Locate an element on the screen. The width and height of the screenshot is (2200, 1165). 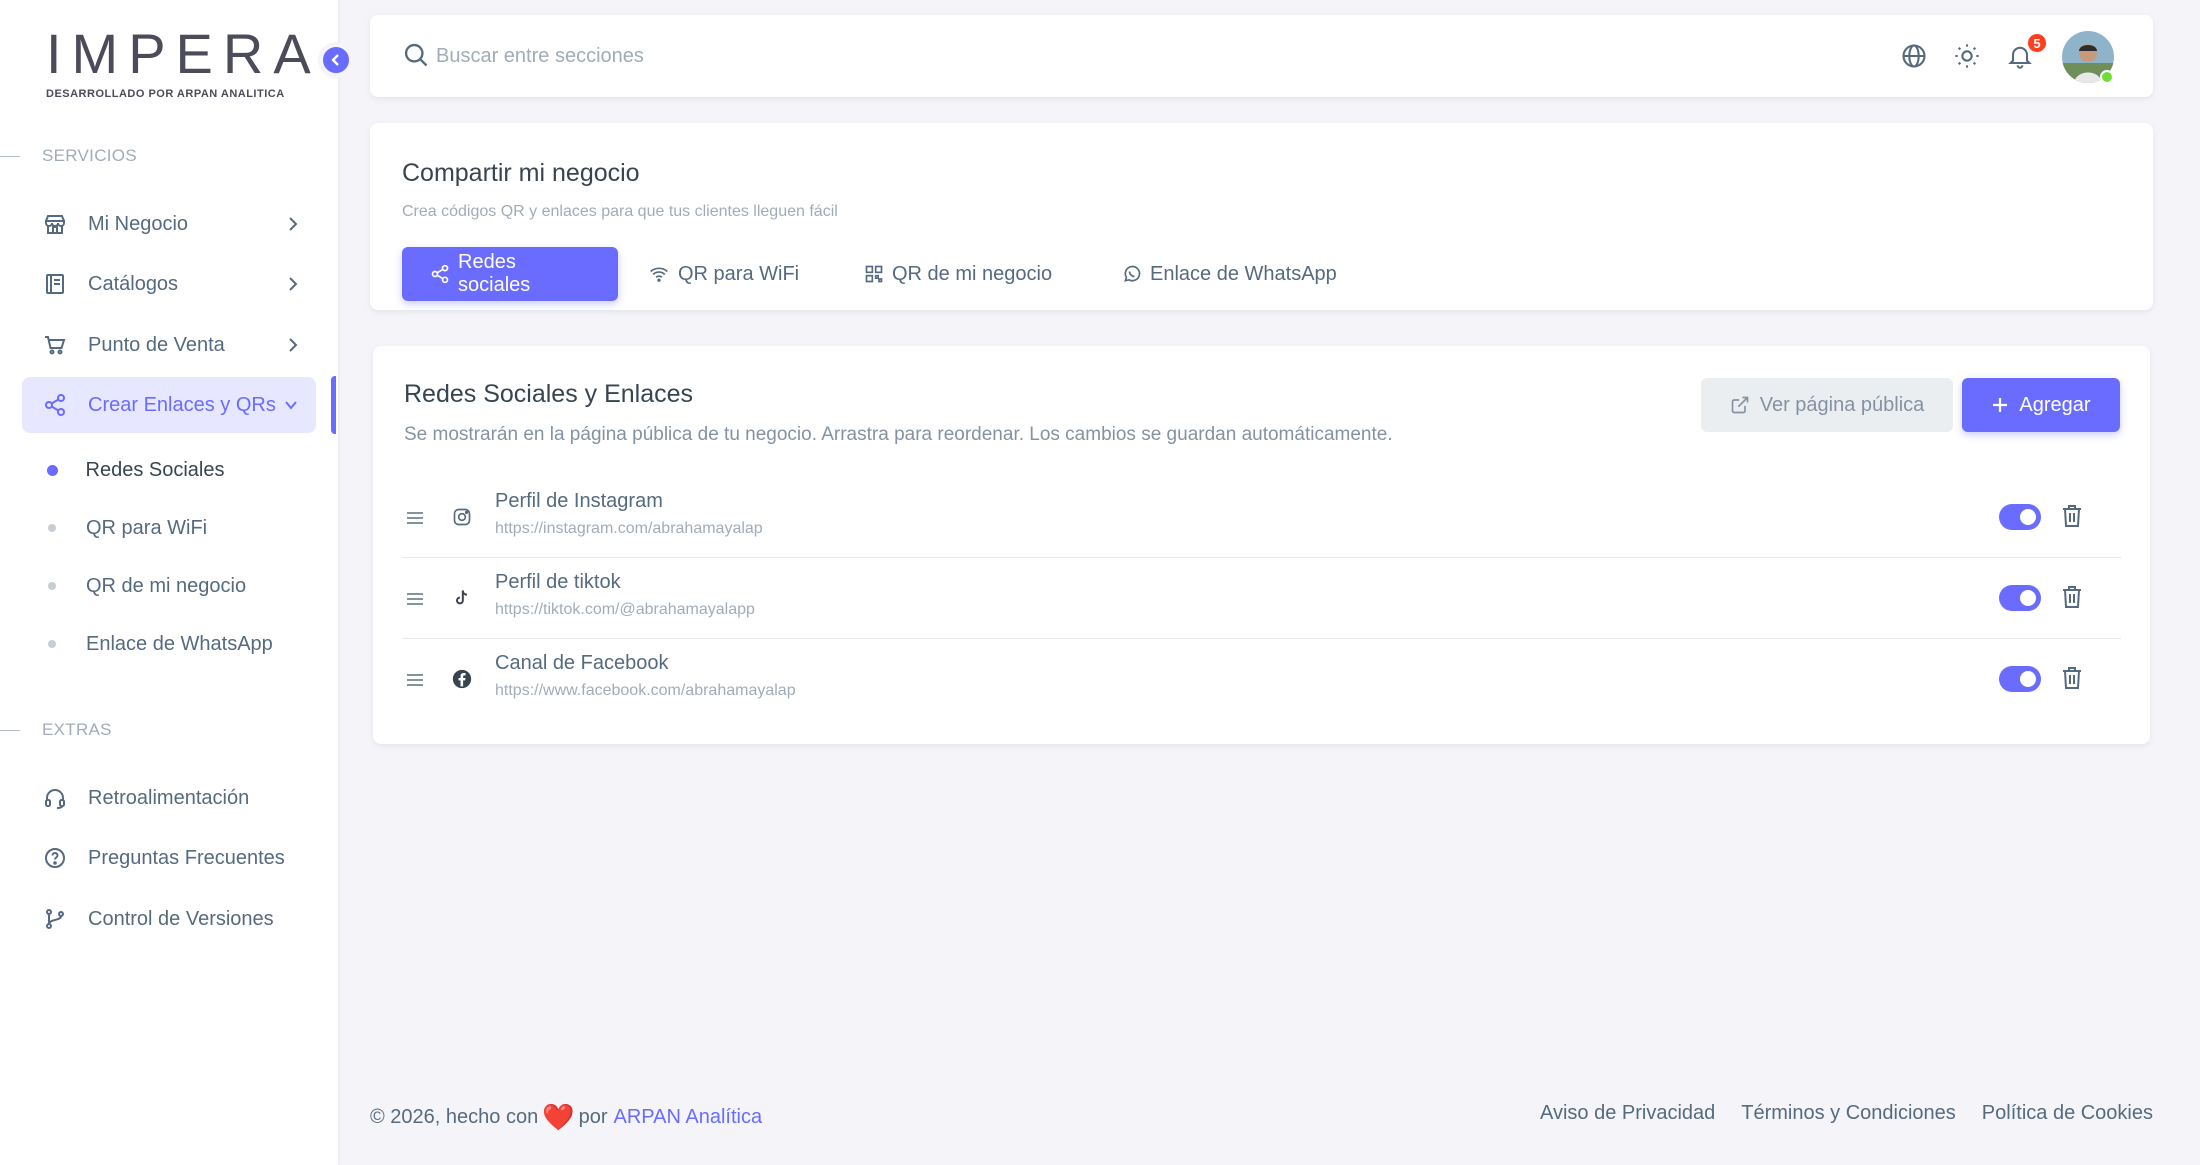
share-icon is located at coordinates (440, 274).